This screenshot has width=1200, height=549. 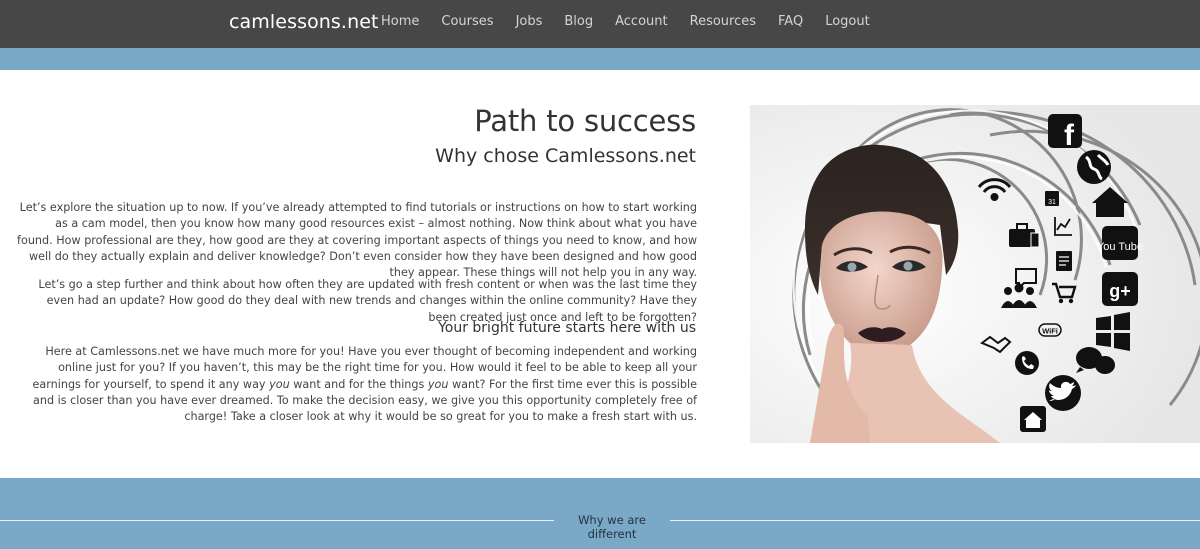 I want to click on google-plus-icon: g+, so click(x=1120, y=289).